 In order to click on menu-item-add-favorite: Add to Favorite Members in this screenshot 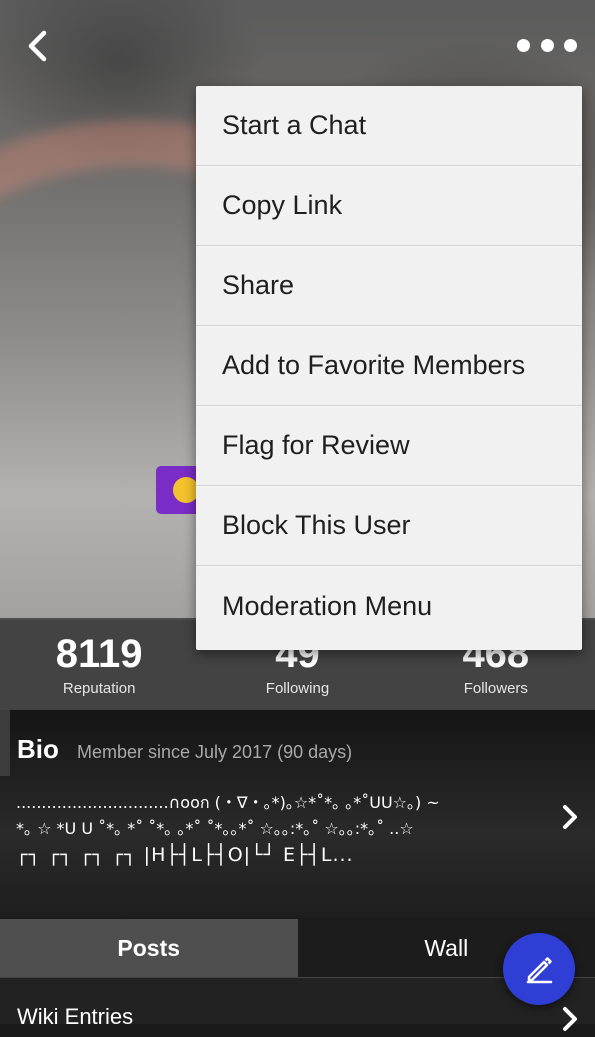, I will do `click(389, 366)`.